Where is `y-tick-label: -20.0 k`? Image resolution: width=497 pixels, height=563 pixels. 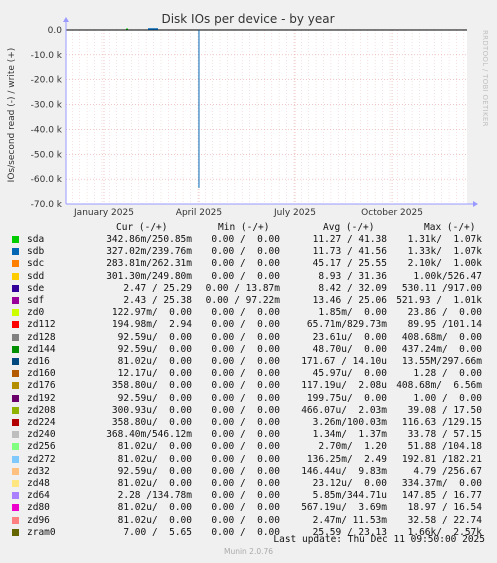 y-tick-label: -20.0 k is located at coordinates (47, 81).